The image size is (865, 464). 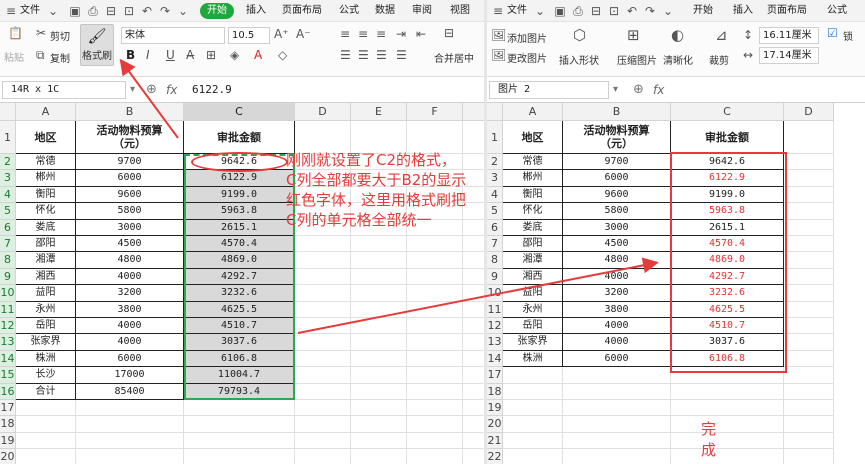 What do you see at coordinates (617, 277) in the screenshot?
I see `table-cell: 4000` at bounding box center [617, 277].